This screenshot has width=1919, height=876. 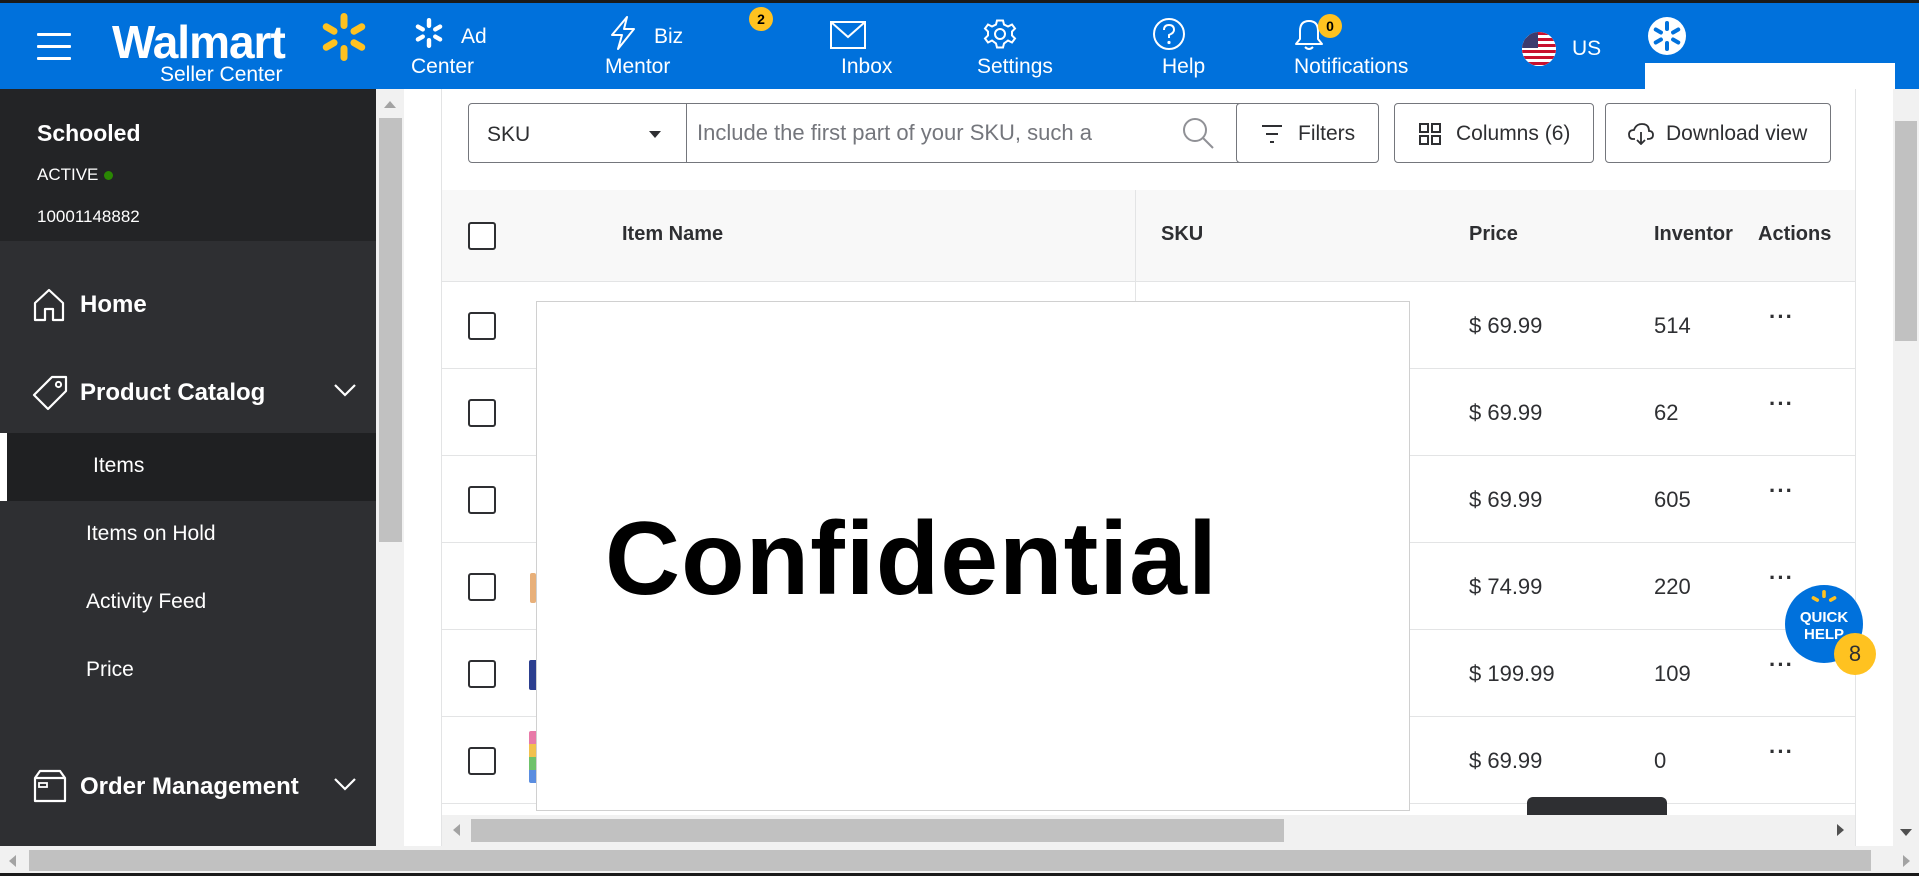 I want to click on page-vertical-scrollbar, so click(x=1906, y=467).